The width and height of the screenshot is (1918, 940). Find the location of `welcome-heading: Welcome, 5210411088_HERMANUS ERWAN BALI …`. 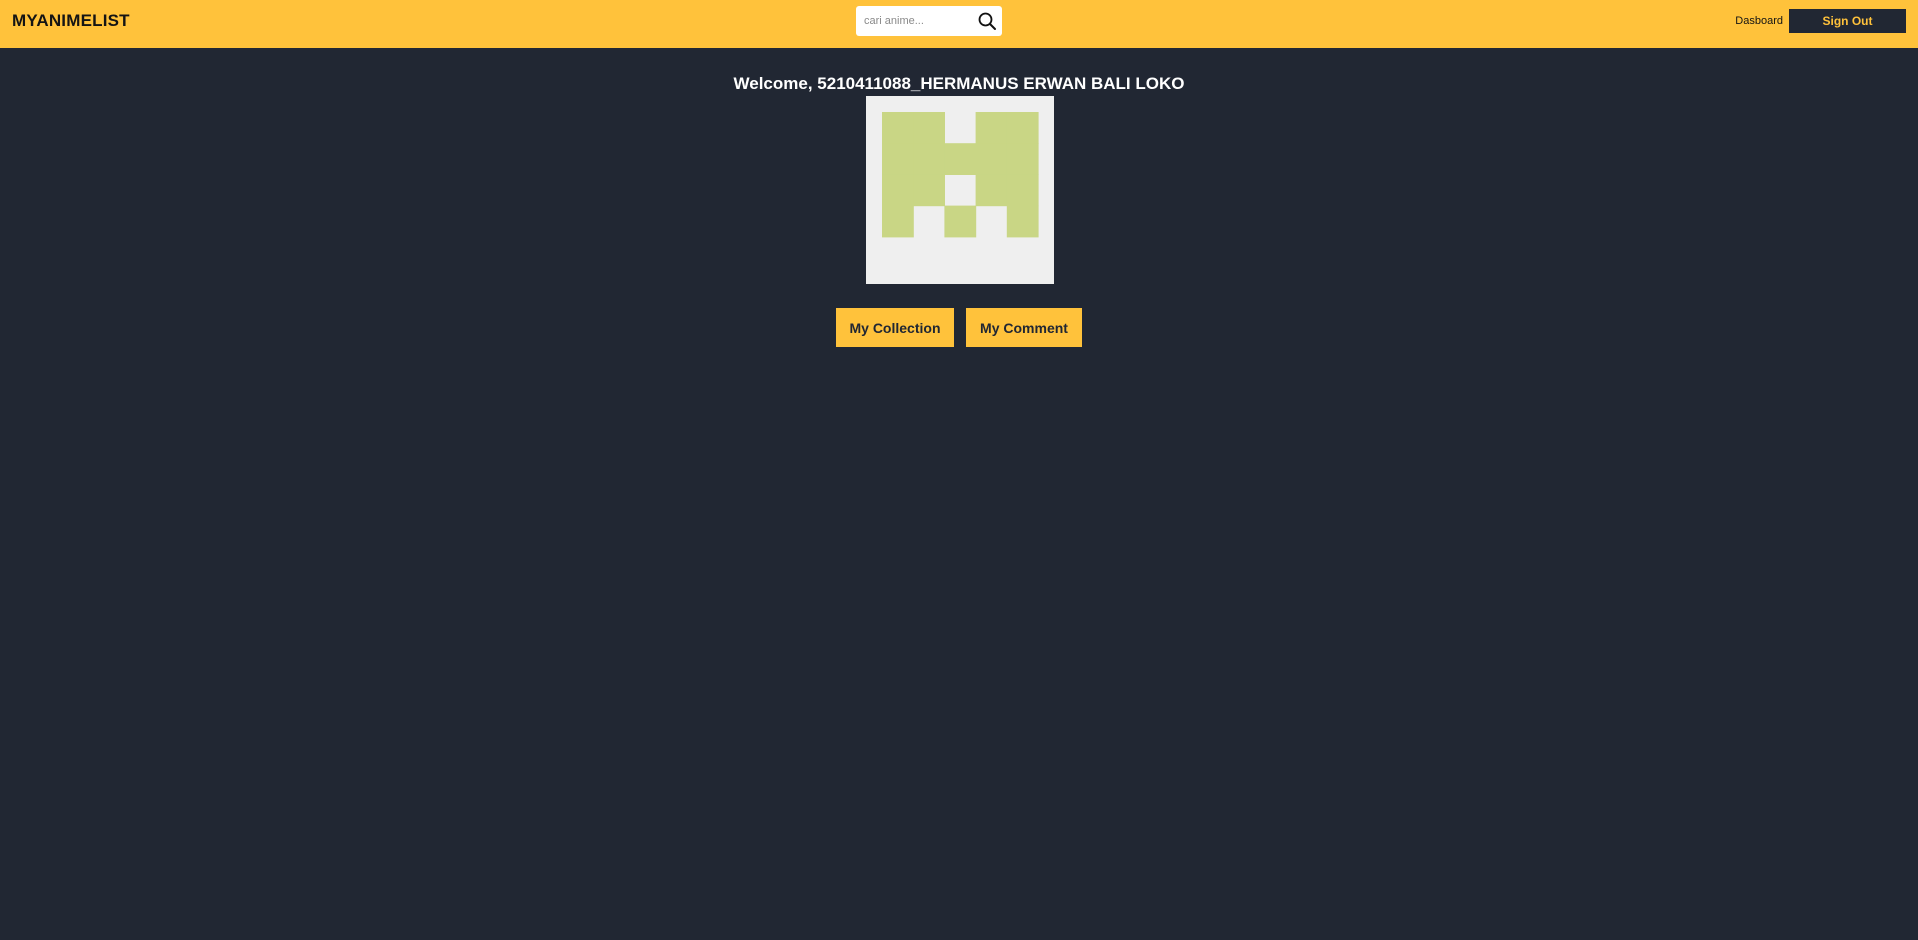

welcome-heading: Welcome, 5210411088_HERMANUS ERWAN BALI … is located at coordinates (959, 83).